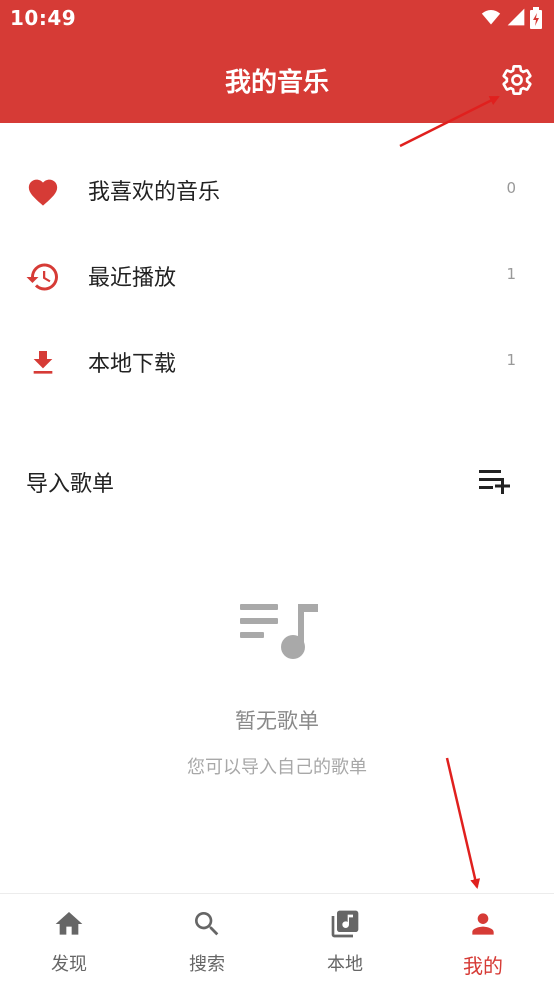  What do you see at coordinates (69, 964) in the screenshot?
I see `nav-label: 发现` at bounding box center [69, 964].